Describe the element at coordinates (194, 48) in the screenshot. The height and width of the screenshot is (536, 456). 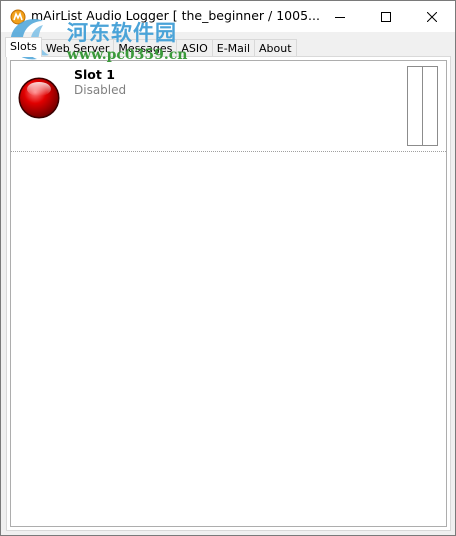
I see `tab-asio: ASIO` at that location.